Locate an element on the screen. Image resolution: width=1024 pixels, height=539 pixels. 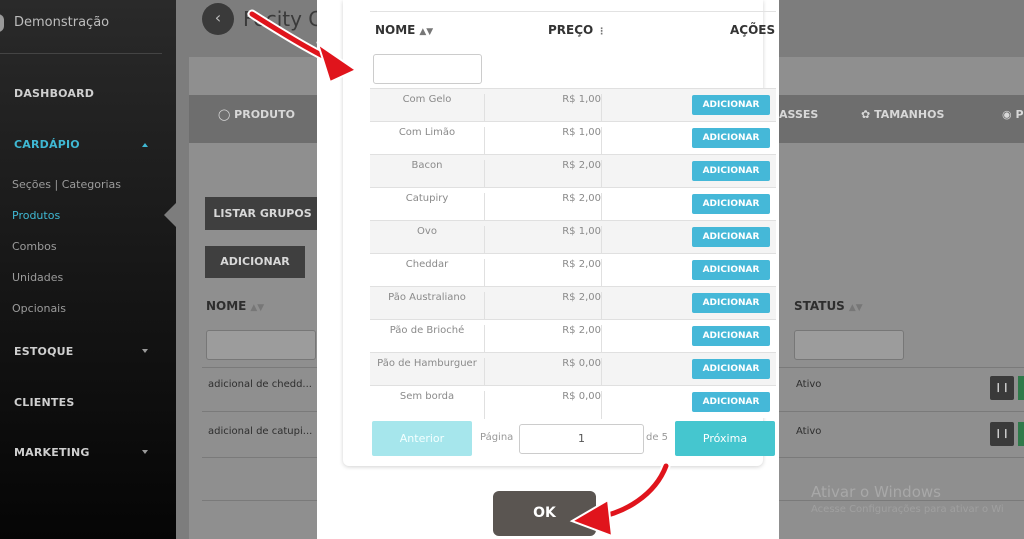
table-row: Pão de Hamburguer R$ 0,00 ADICIONAR is located at coordinates (573, 369).